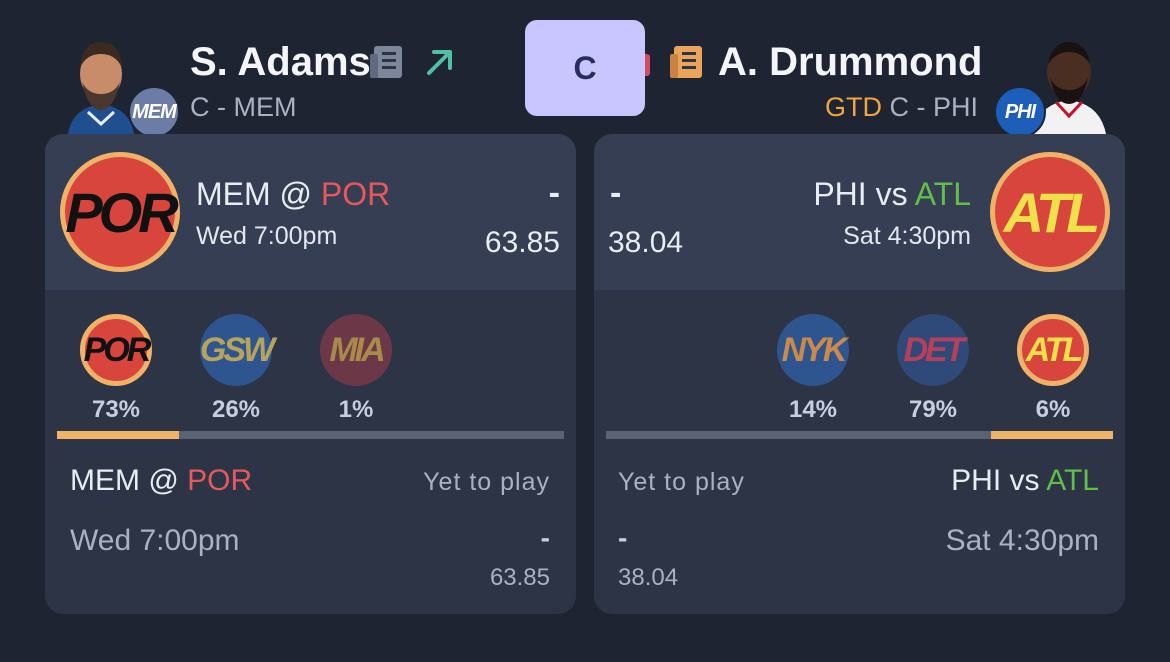  I want to click on projected-score: 38.04, so click(646, 242).